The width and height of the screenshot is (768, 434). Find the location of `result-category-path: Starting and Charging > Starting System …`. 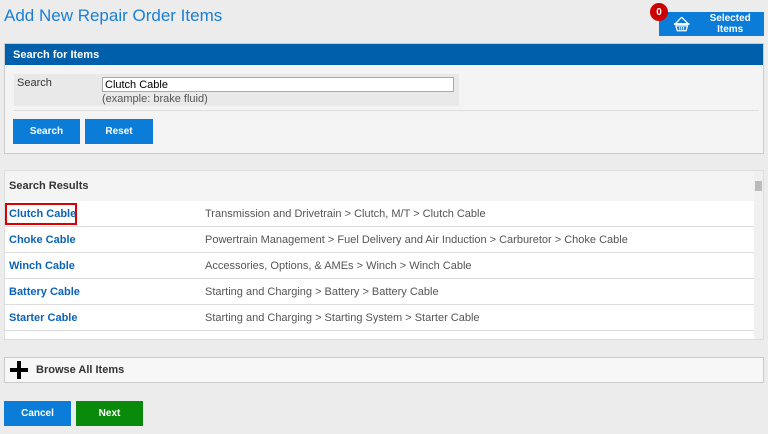

result-category-path: Starting and Charging > Starting System … is located at coordinates (342, 317).